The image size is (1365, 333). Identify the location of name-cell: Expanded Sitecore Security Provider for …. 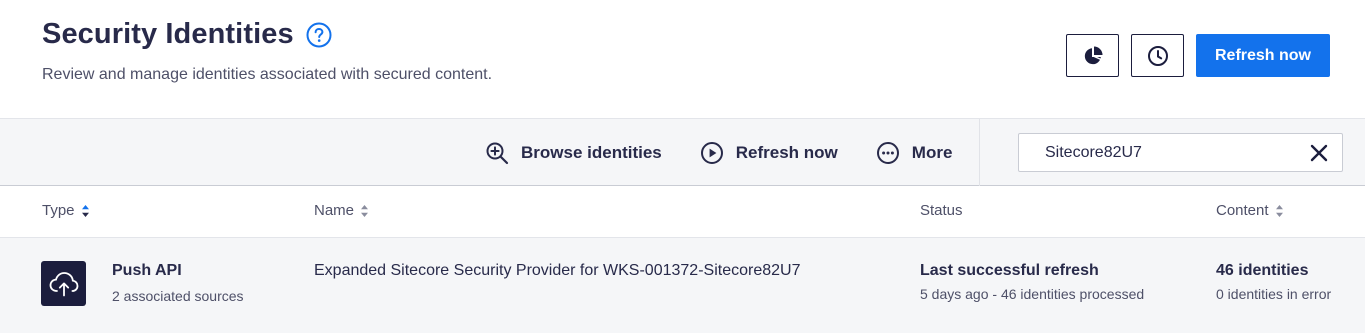
(557, 270).